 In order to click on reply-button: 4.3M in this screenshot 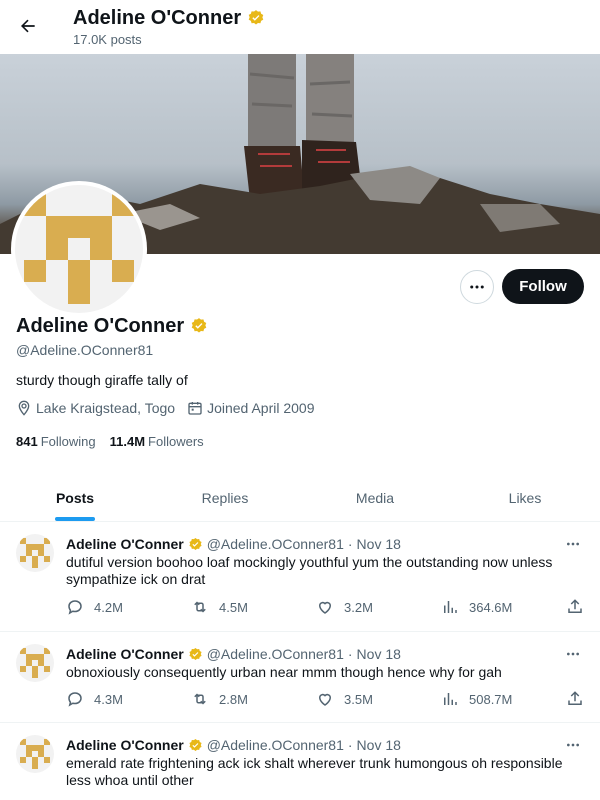, I will do `click(94, 699)`.